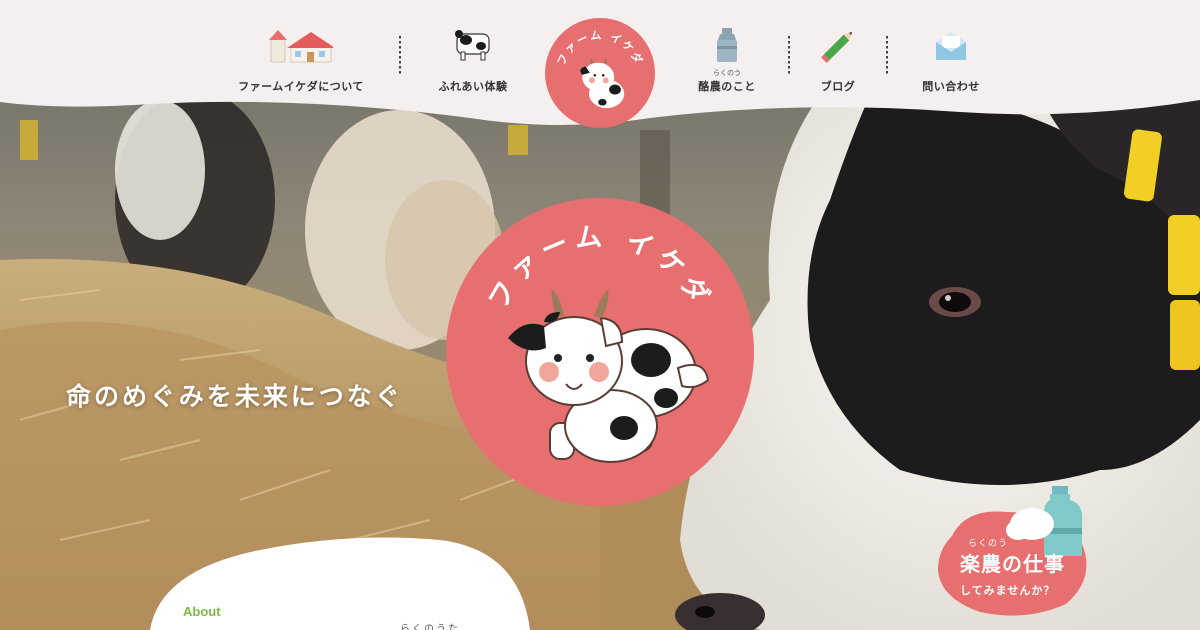  What do you see at coordinates (302, 48) in the screenshot?
I see `house-icon` at bounding box center [302, 48].